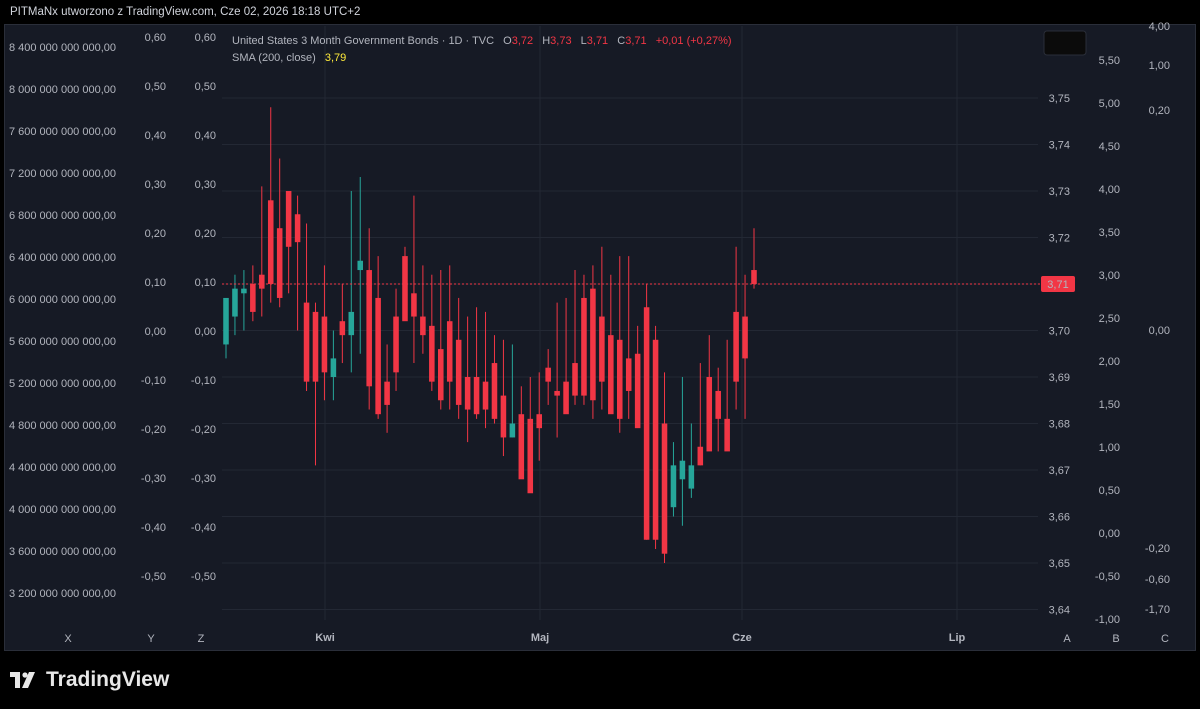 This screenshot has height=709, width=1200. What do you see at coordinates (108, 679) in the screenshot?
I see `brand-name: TradingView` at bounding box center [108, 679].